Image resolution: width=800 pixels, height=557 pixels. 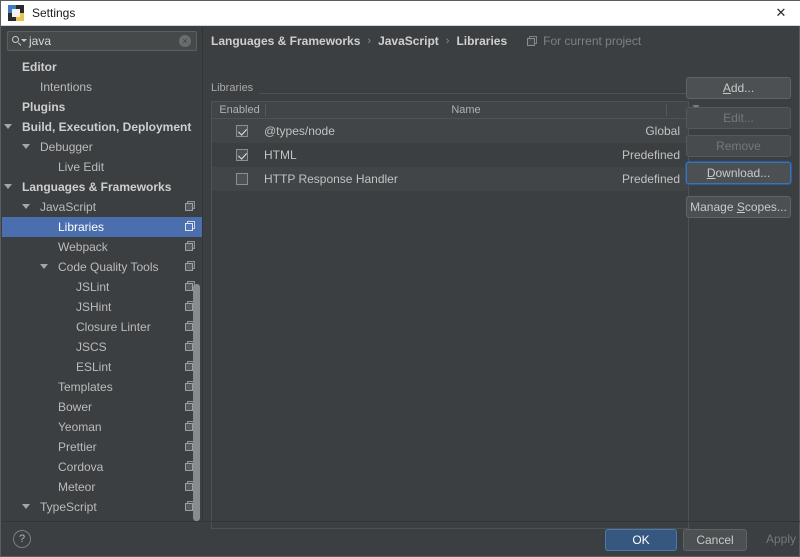 I want to click on sidebar-item-label: Live Edit, so click(x=81, y=167).